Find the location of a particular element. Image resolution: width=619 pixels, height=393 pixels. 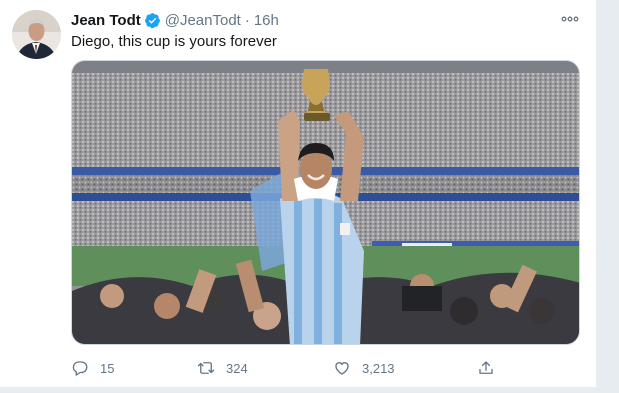

tweet-header: Jean Todt @JeanTodt · 16h is located at coordinates (175, 20).